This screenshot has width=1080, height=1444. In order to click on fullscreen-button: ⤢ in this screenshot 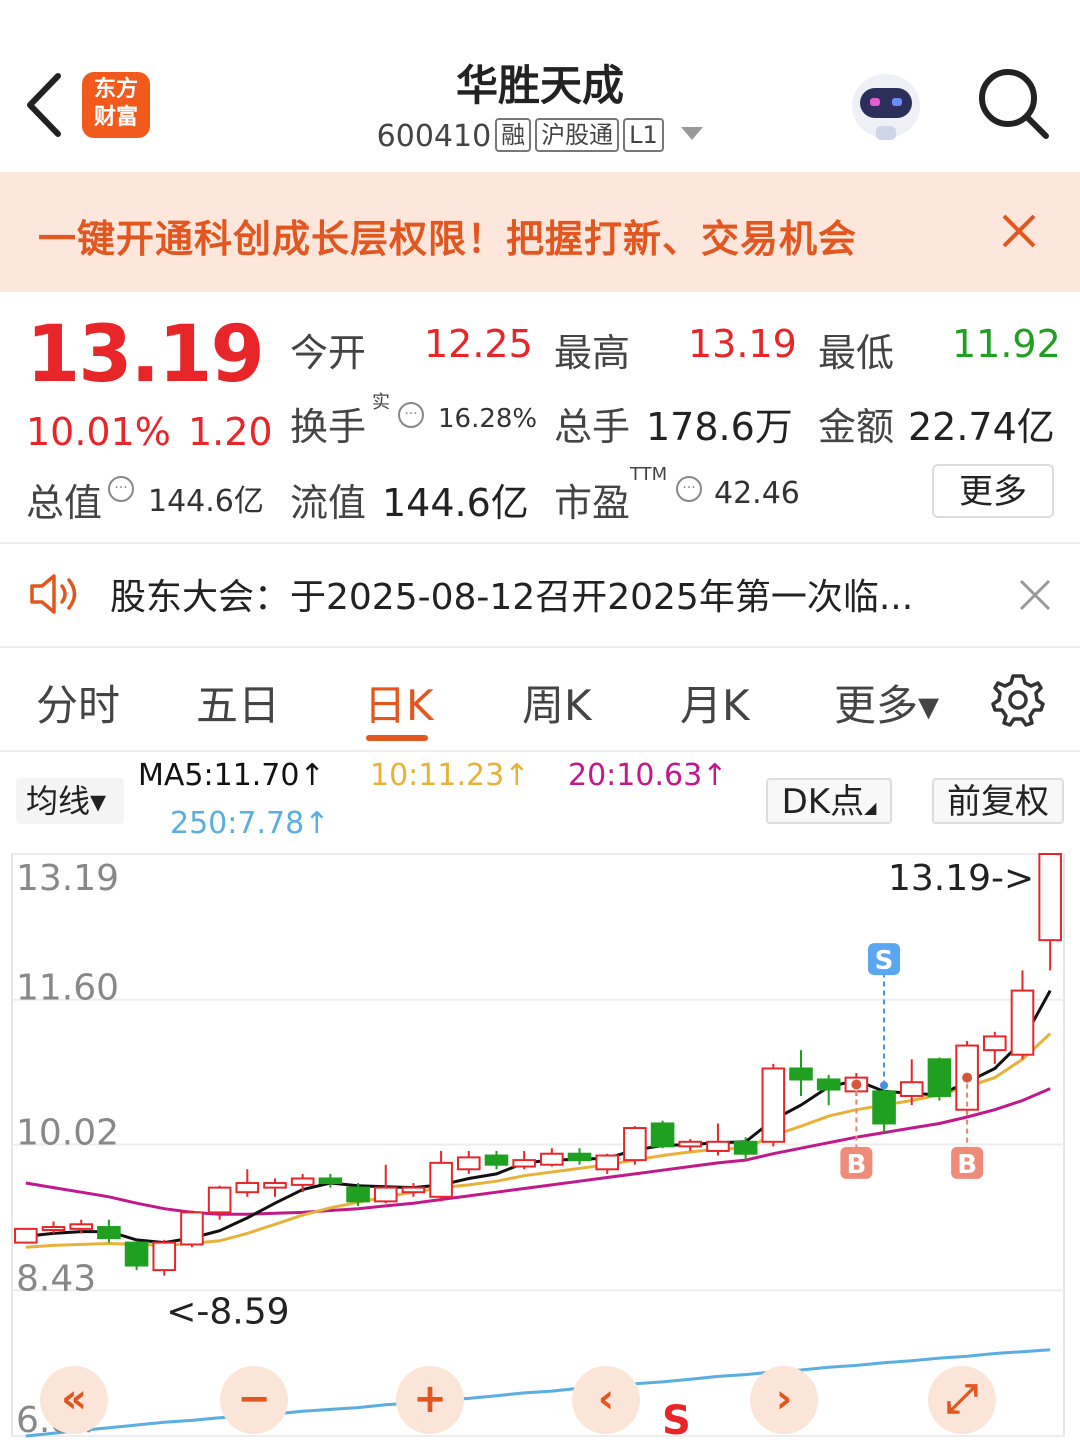, I will do `click(962, 1400)`.